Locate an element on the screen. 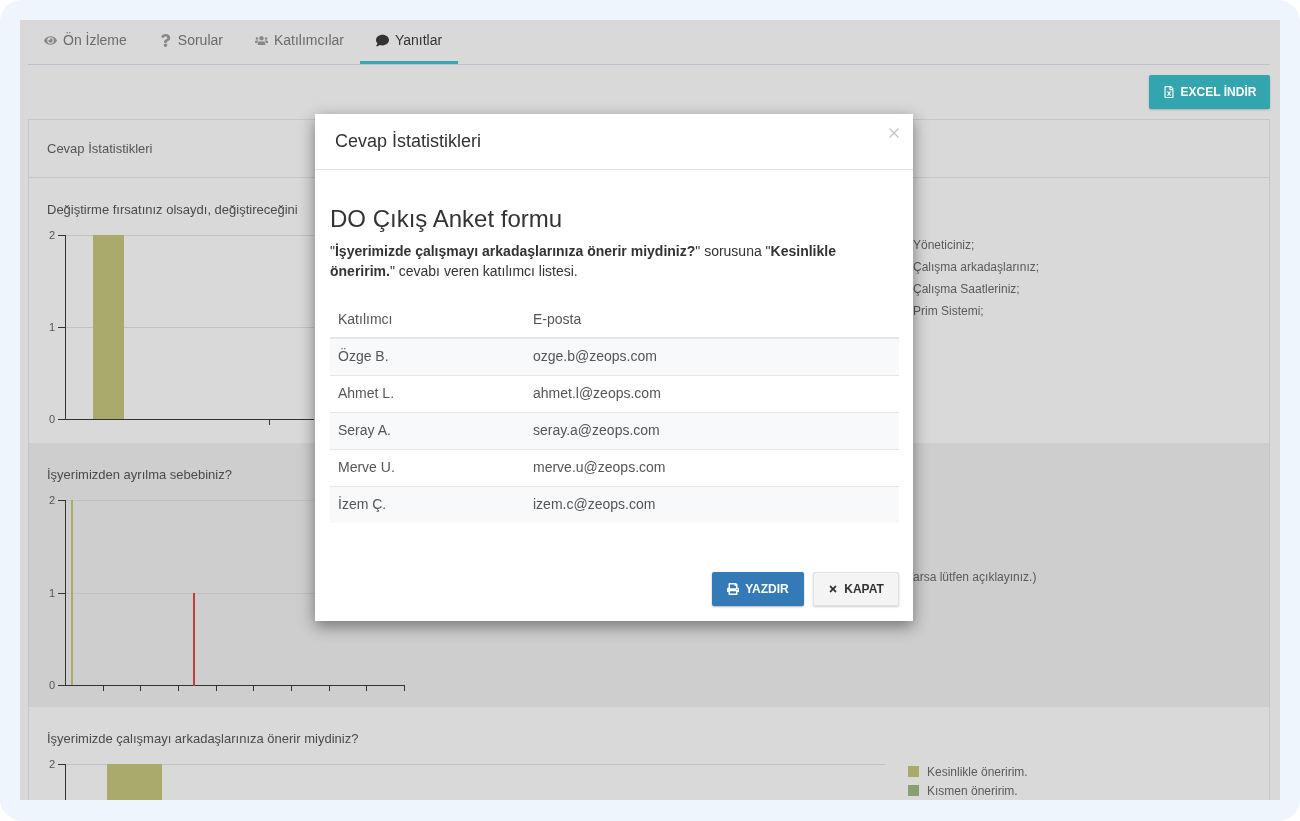 This screenshot has width=1300, height=821. table-cell: ozge.b@zeops.com is located at coordinates (595, 356).